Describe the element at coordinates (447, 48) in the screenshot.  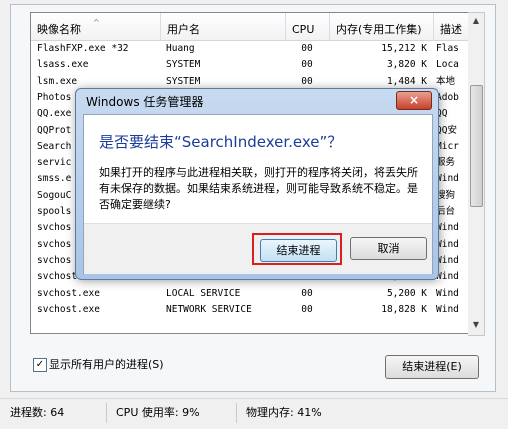
I see `cell-description: Flas` at that location.